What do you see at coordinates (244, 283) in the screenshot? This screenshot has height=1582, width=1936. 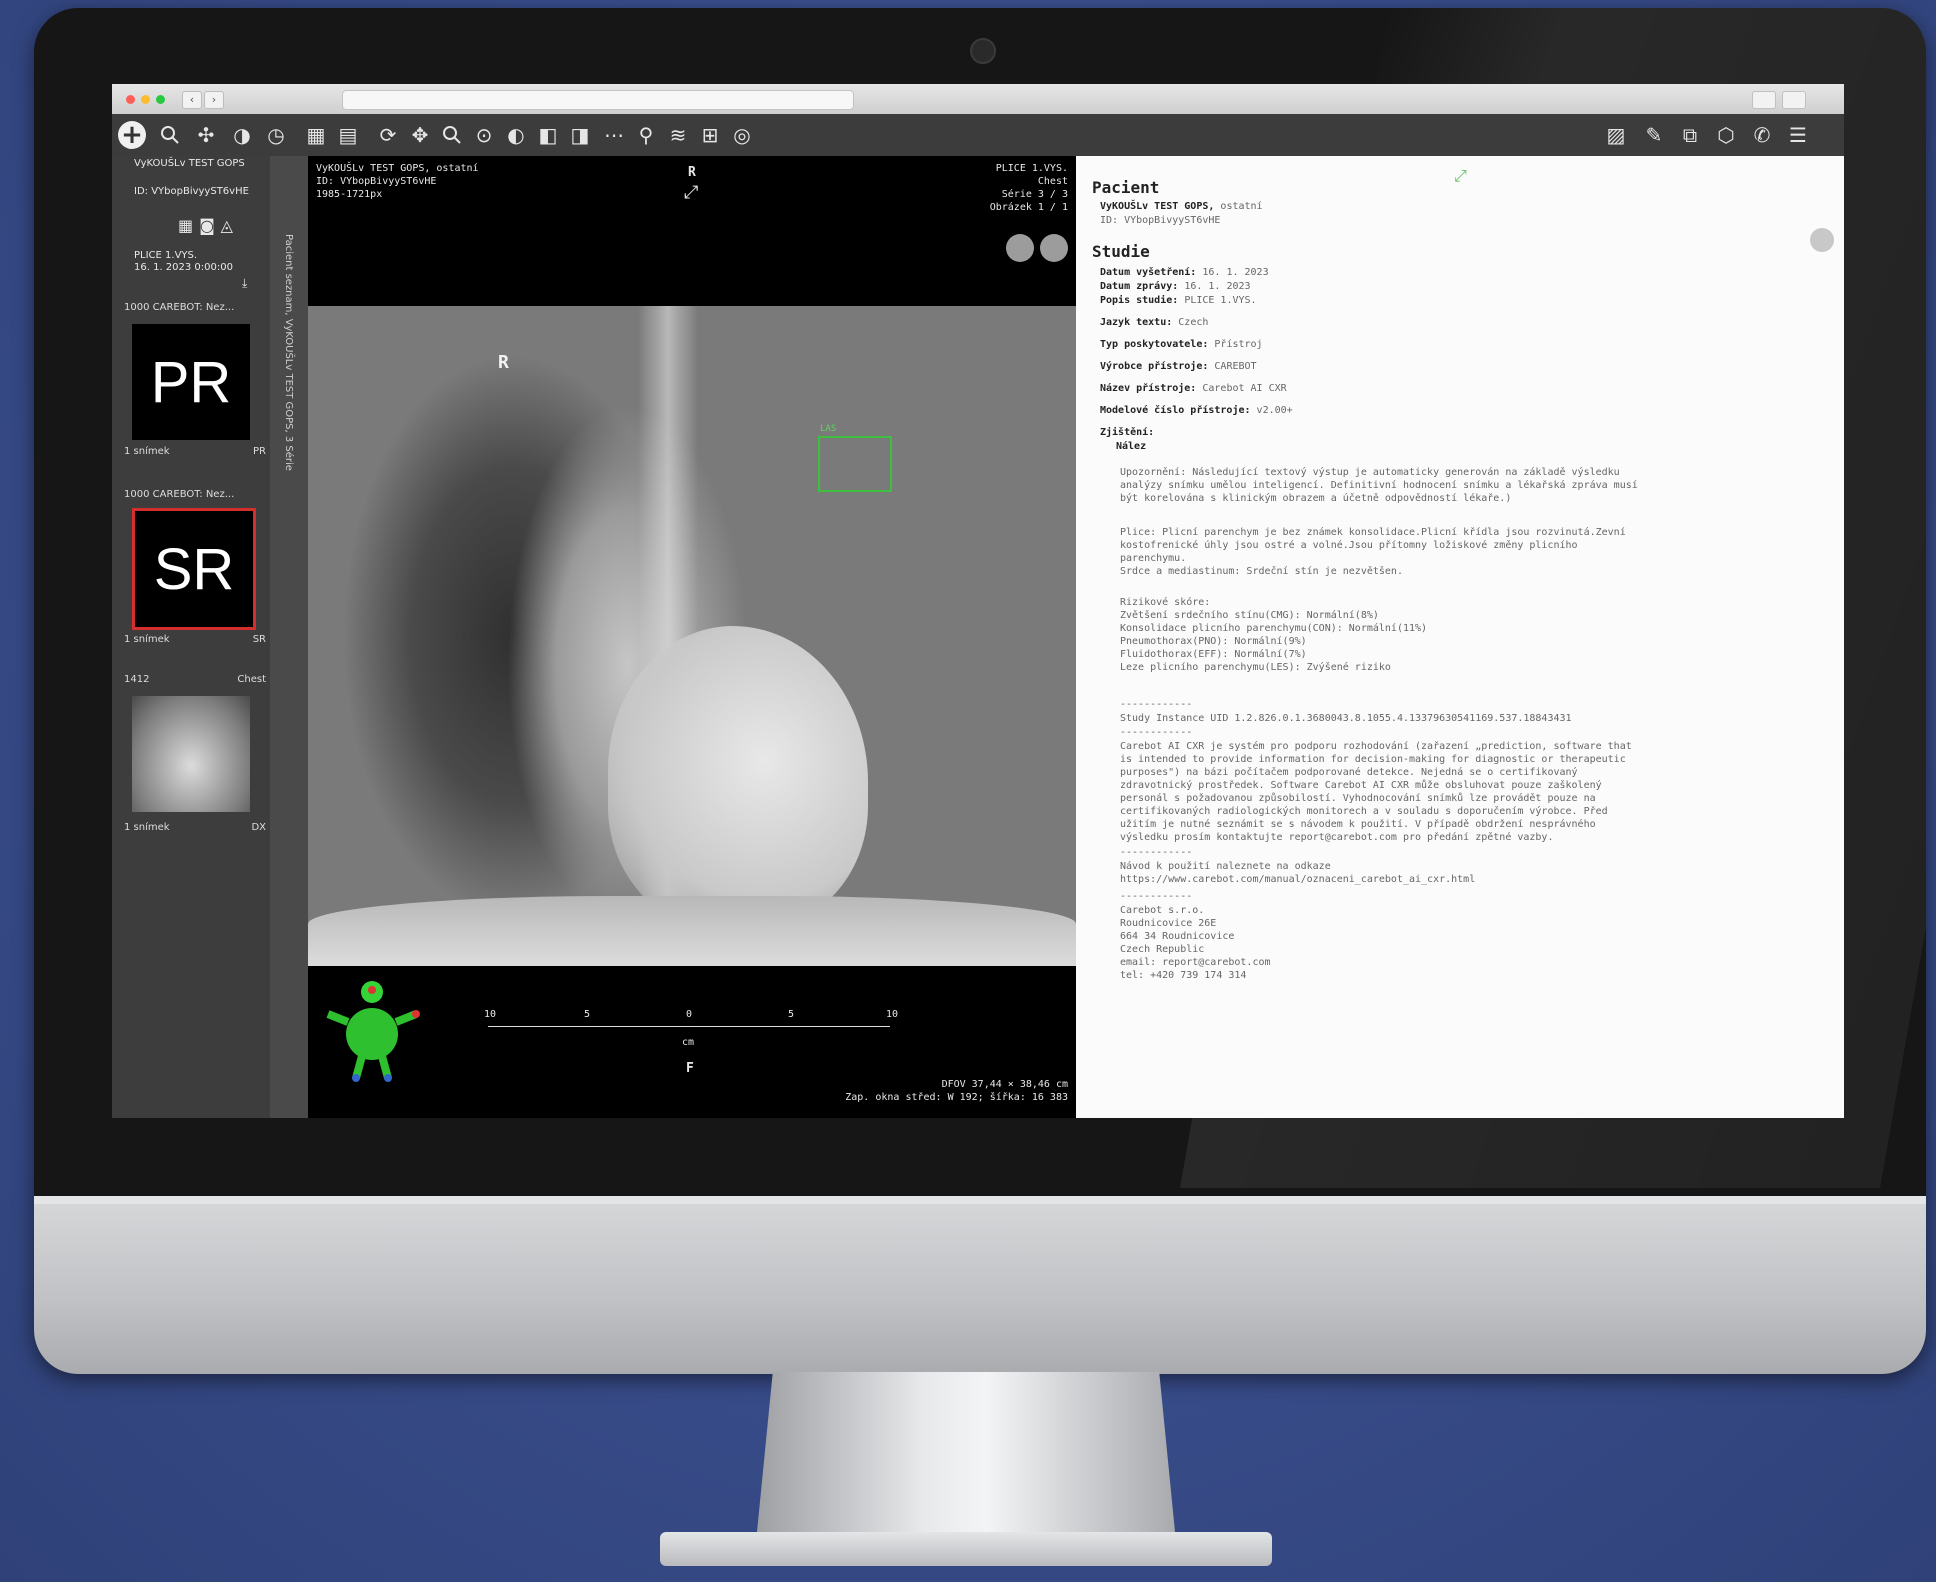 I see `download-icon: ⤓` at bounding box center [244, 283].